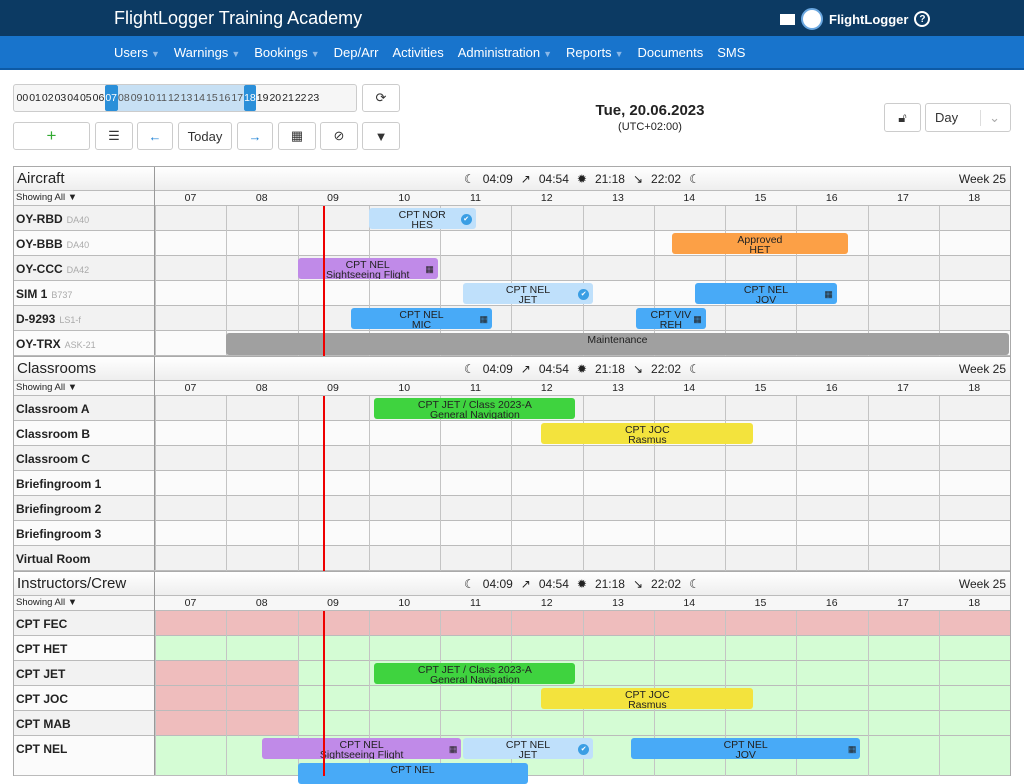  I want to click on hour-option: 14, so click(199, 98).